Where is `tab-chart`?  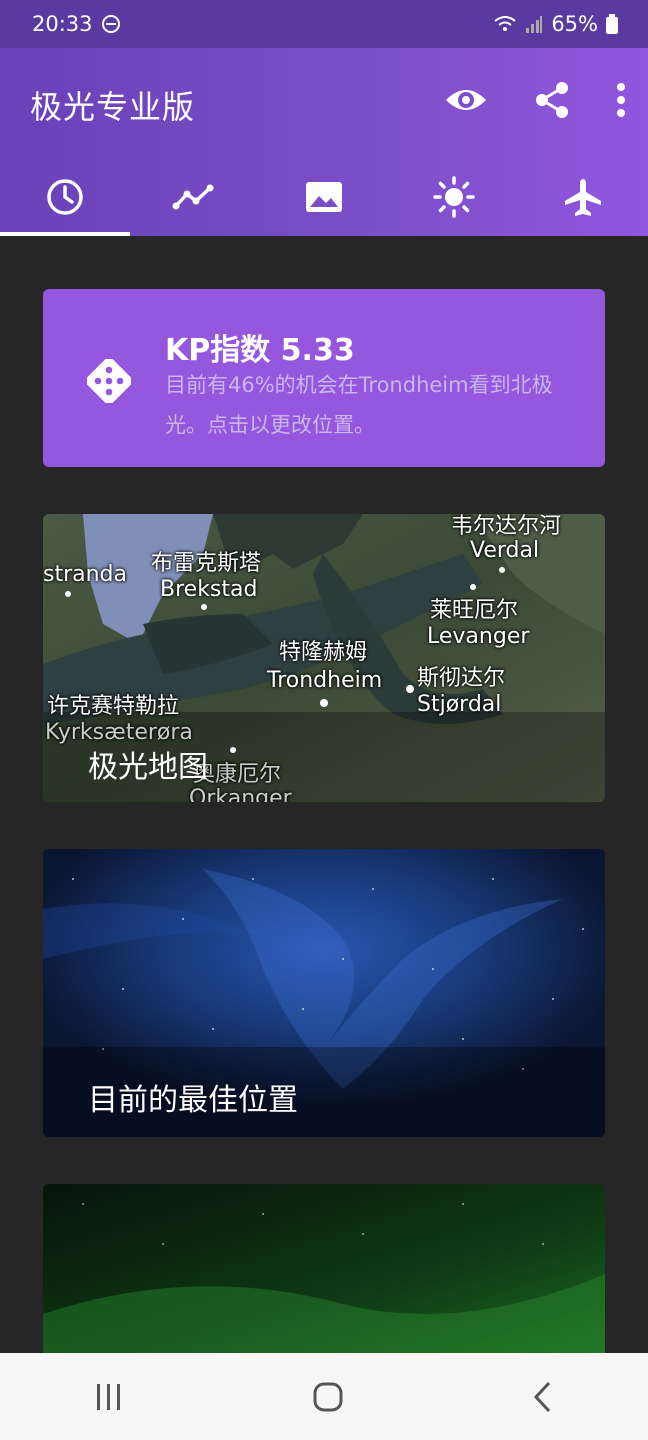
tab-chart is located at coordinates (195, 197).